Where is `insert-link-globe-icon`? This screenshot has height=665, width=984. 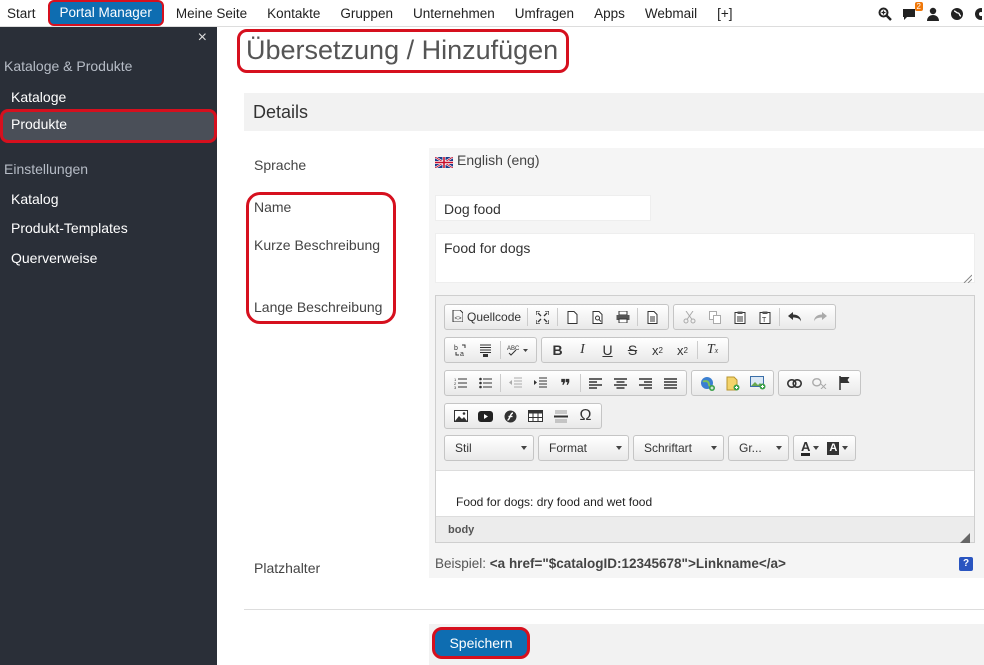 insert-link-globe-icon is located at coordinates (707, 383).